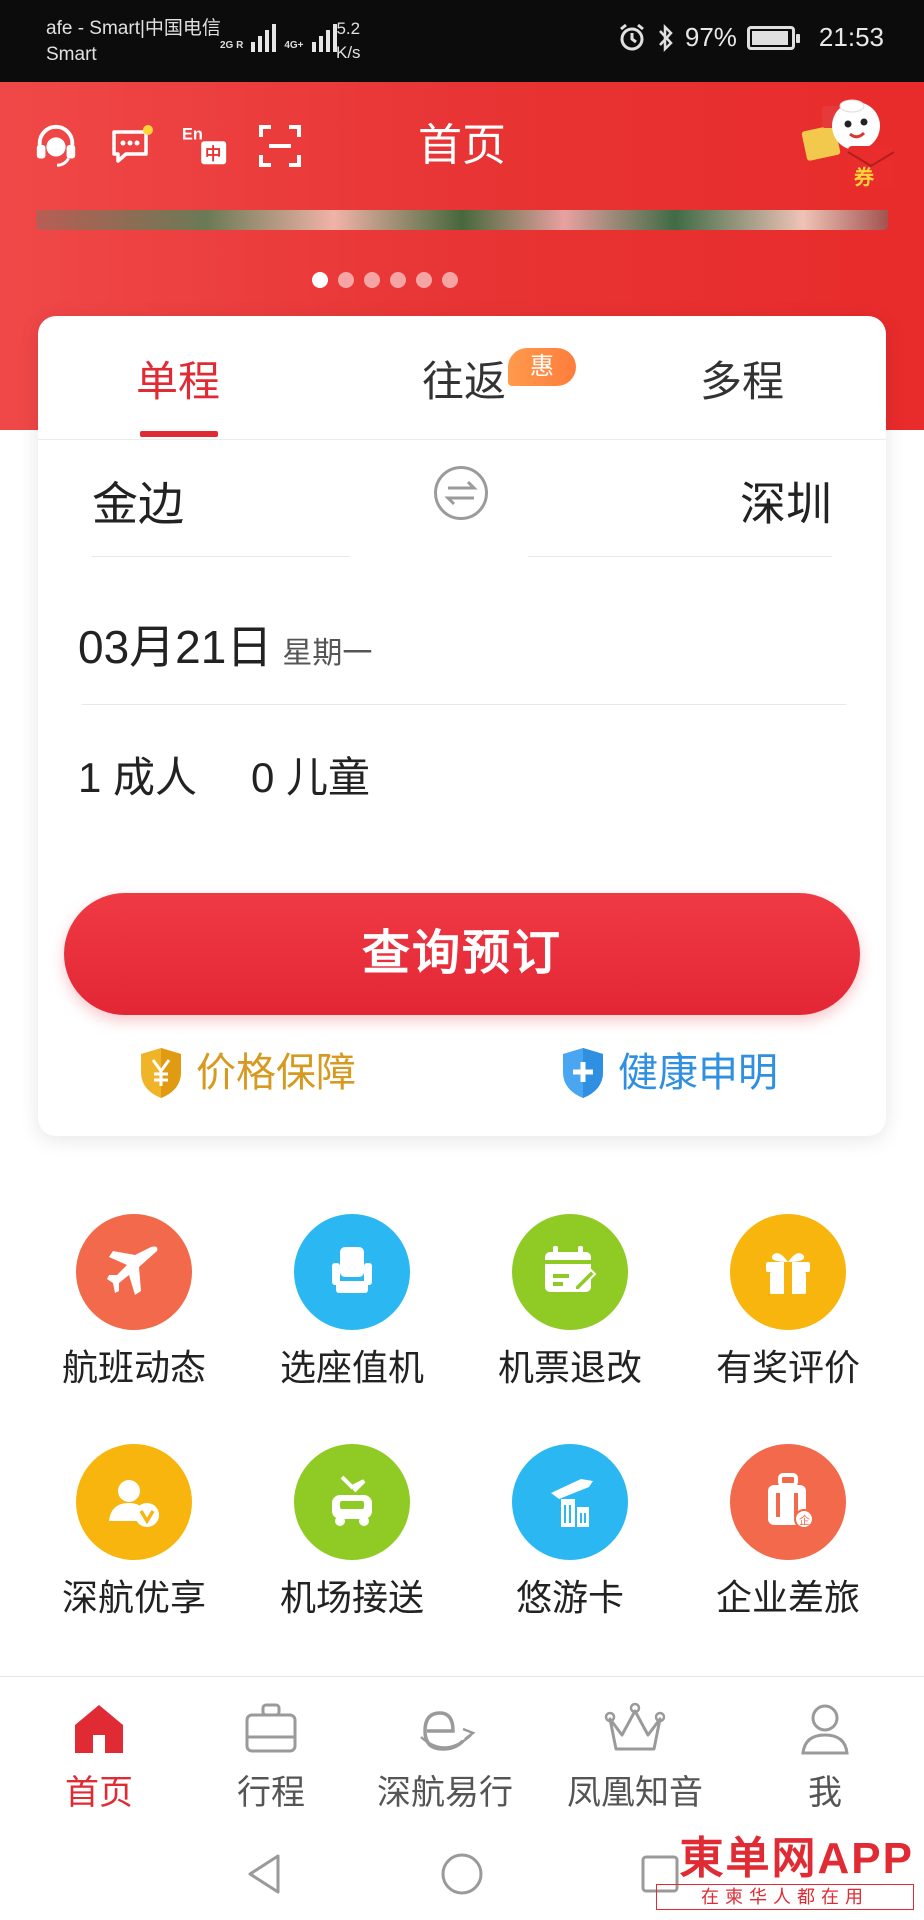  I want to click on swap-cities-icon, so click(461, 493).